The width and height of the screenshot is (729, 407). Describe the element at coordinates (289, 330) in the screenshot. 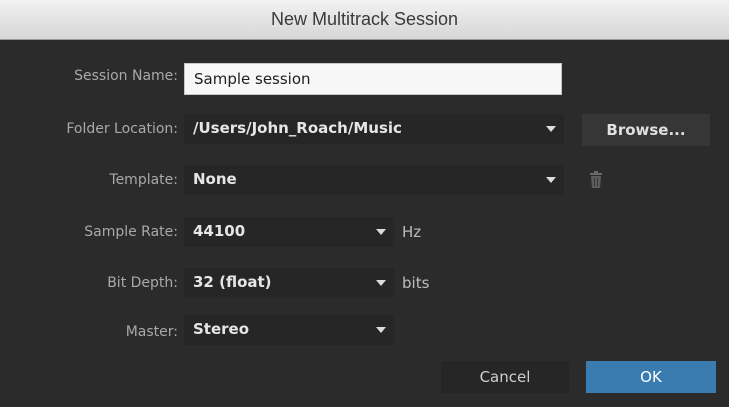

I see `master-dropdown: Stereo` at that location.